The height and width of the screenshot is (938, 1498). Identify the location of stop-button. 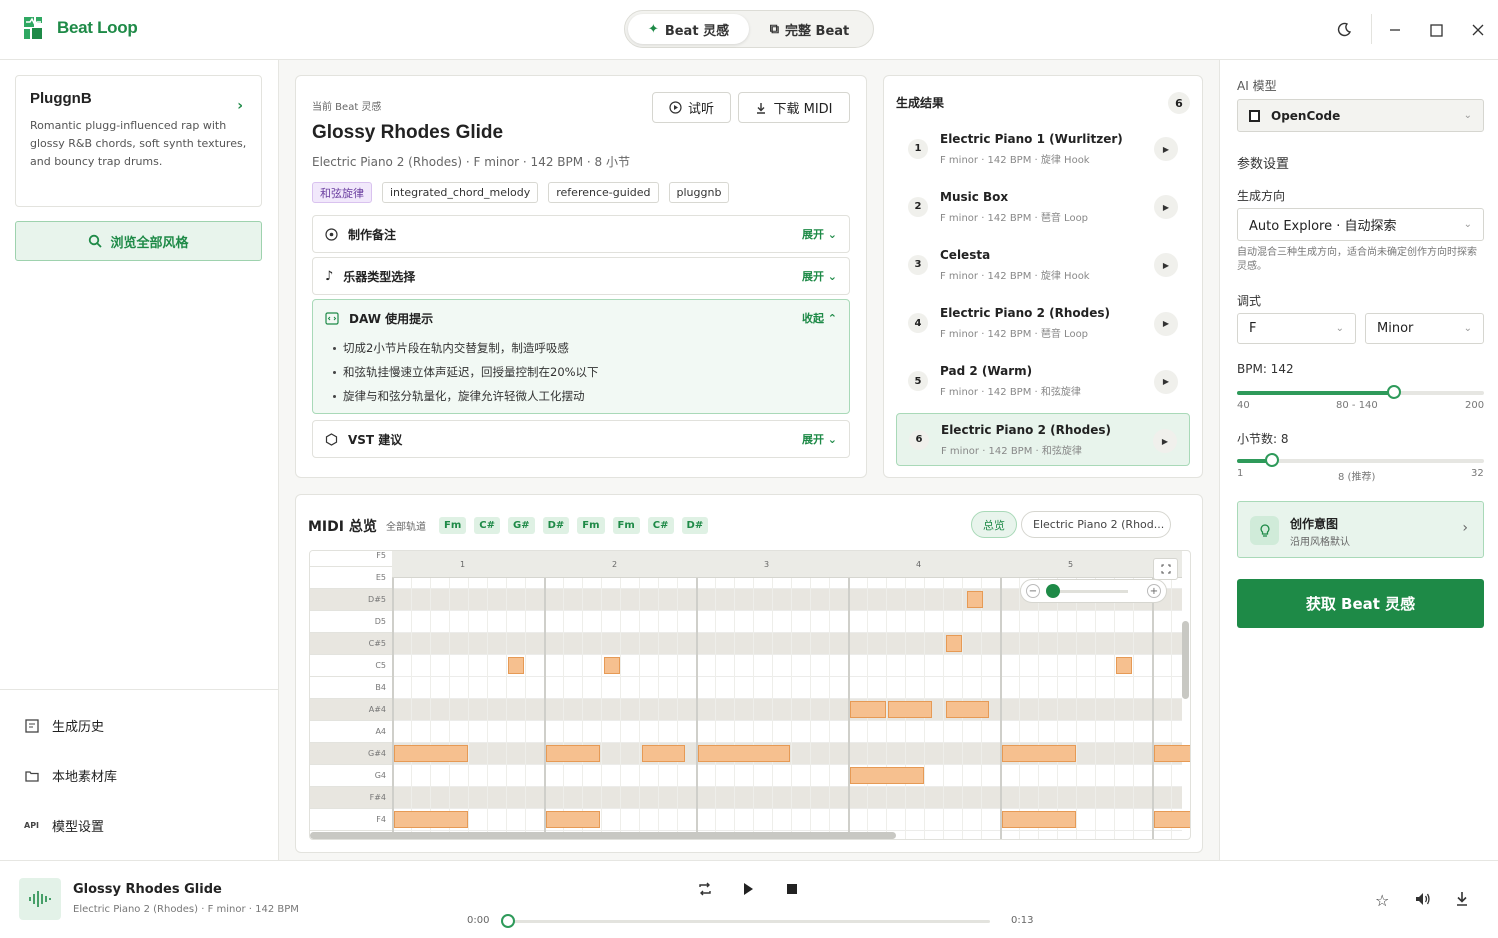
(792, 889).